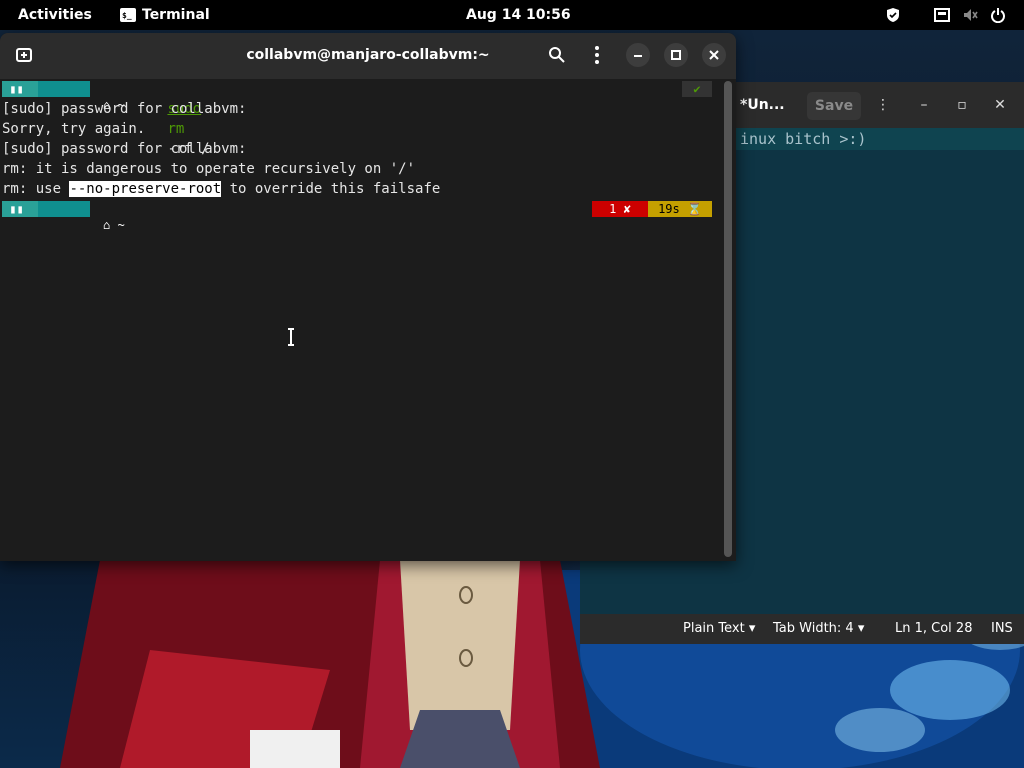 The height and width of the screenshot is (768, 1024). Describe the element at coordinates (714, 628) in the screenshot. I see `language-label: Plain Text` at that location.